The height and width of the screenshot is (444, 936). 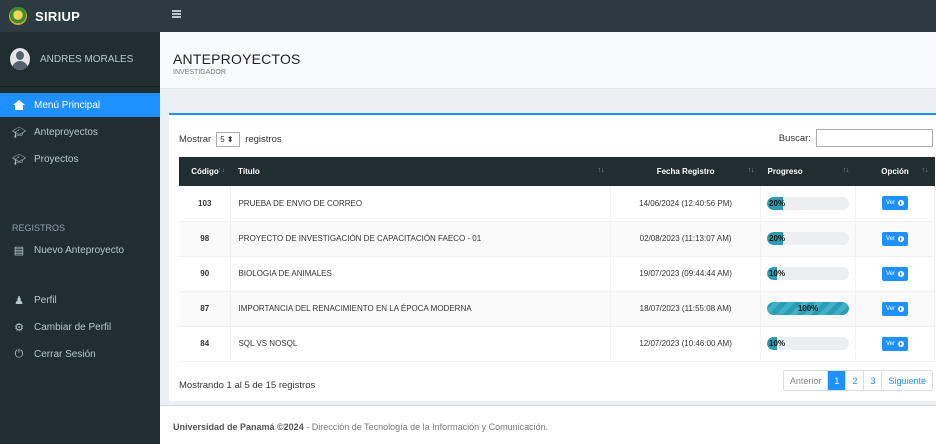 I want to click on column-header-titulo: Título ↑↓, so click(x=421, y=171).